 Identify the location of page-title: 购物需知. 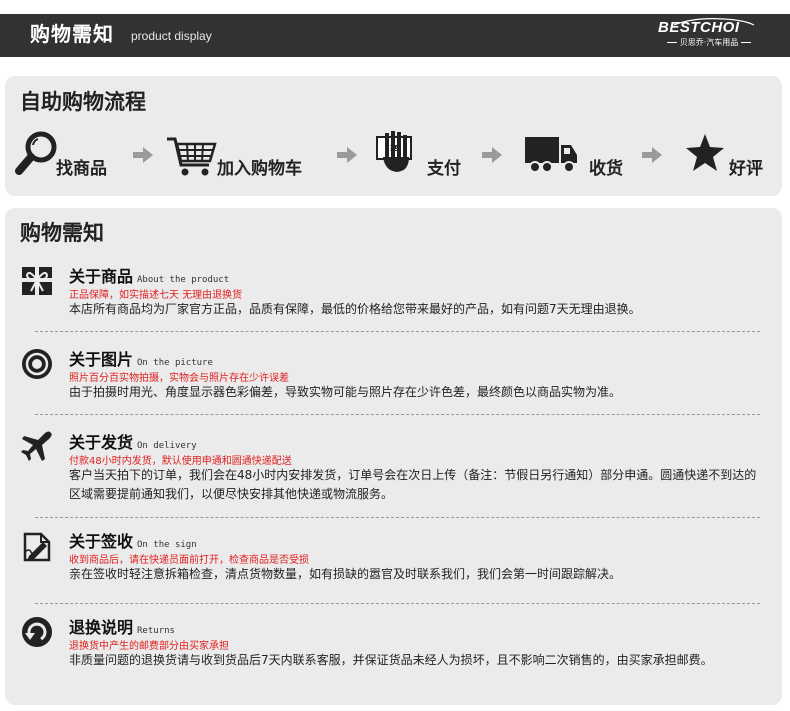
(72, 34).